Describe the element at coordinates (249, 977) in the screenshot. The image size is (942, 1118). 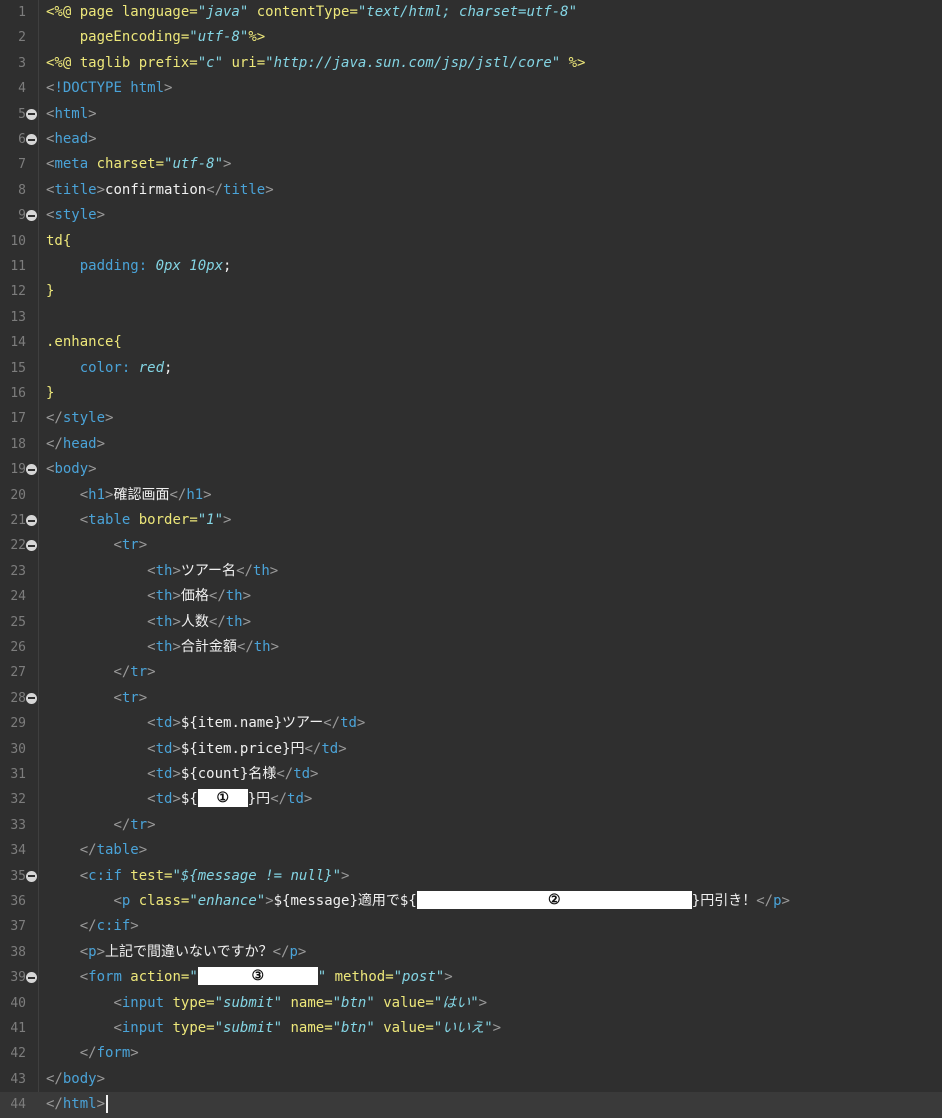
I see `code-text: <form action=" ③ " method="post">` at that location.